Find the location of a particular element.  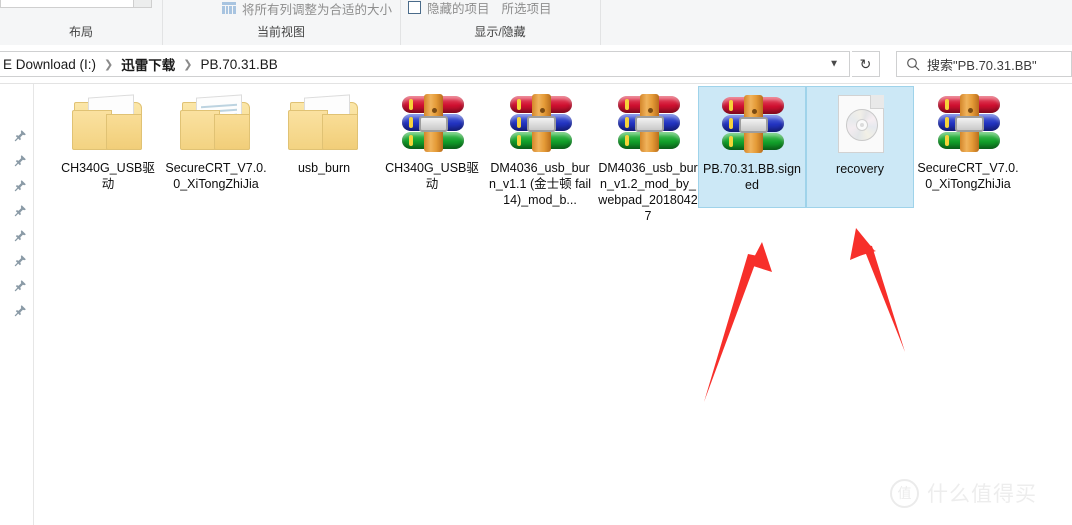

ribbon-commands-row: ▬ ▬ ▬ 将所有列调整为合适的大小 隐藏的项目 所选项目 is located at coordinates (536, 11).